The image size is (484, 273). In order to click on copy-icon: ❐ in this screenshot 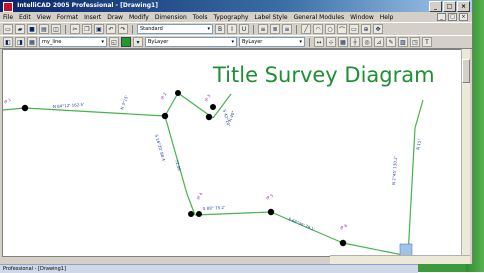, I will do `click(87, 29)`.